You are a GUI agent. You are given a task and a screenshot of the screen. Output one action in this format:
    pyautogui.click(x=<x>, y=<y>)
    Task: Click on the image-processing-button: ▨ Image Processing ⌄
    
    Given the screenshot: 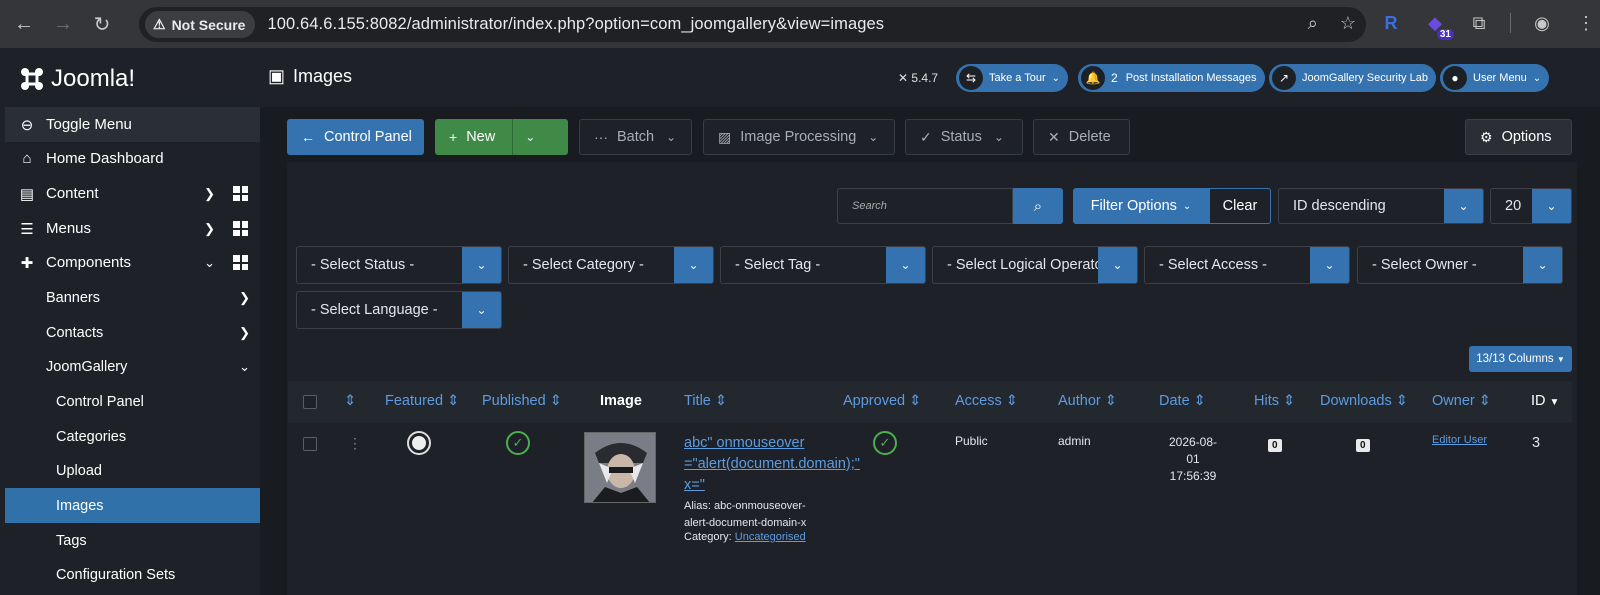 What is the action you would take?
    pyautogui.click(x=799, y=137)
    